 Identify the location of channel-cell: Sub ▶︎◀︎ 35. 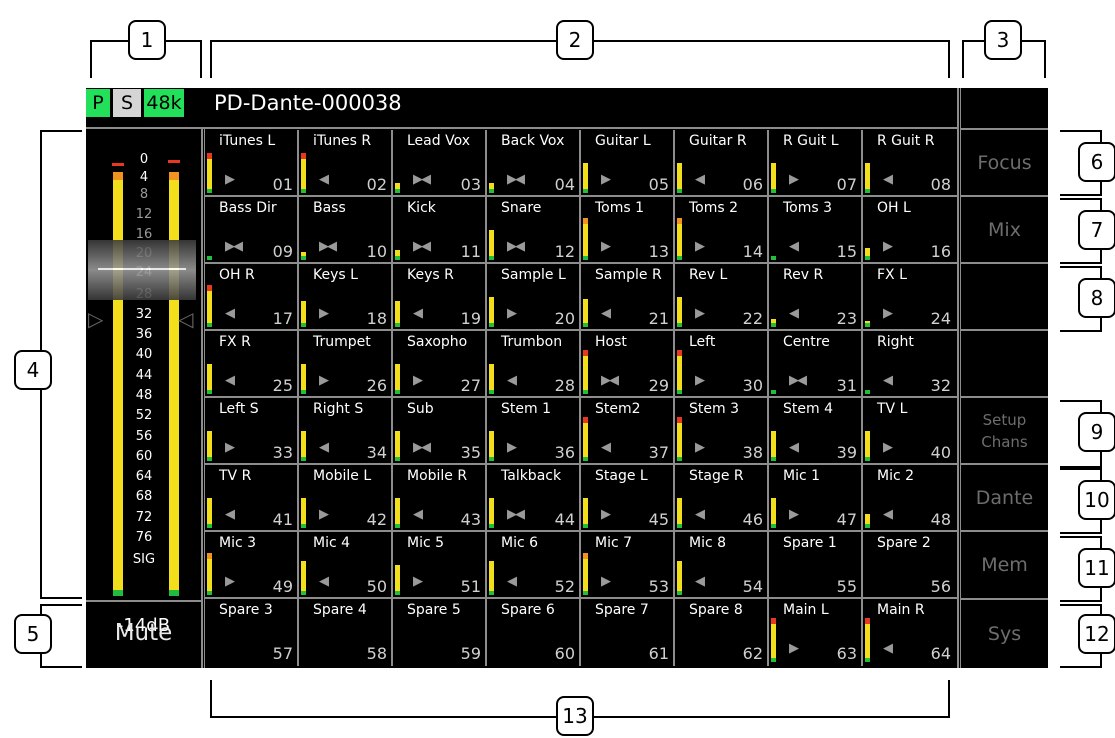
(438, 430).